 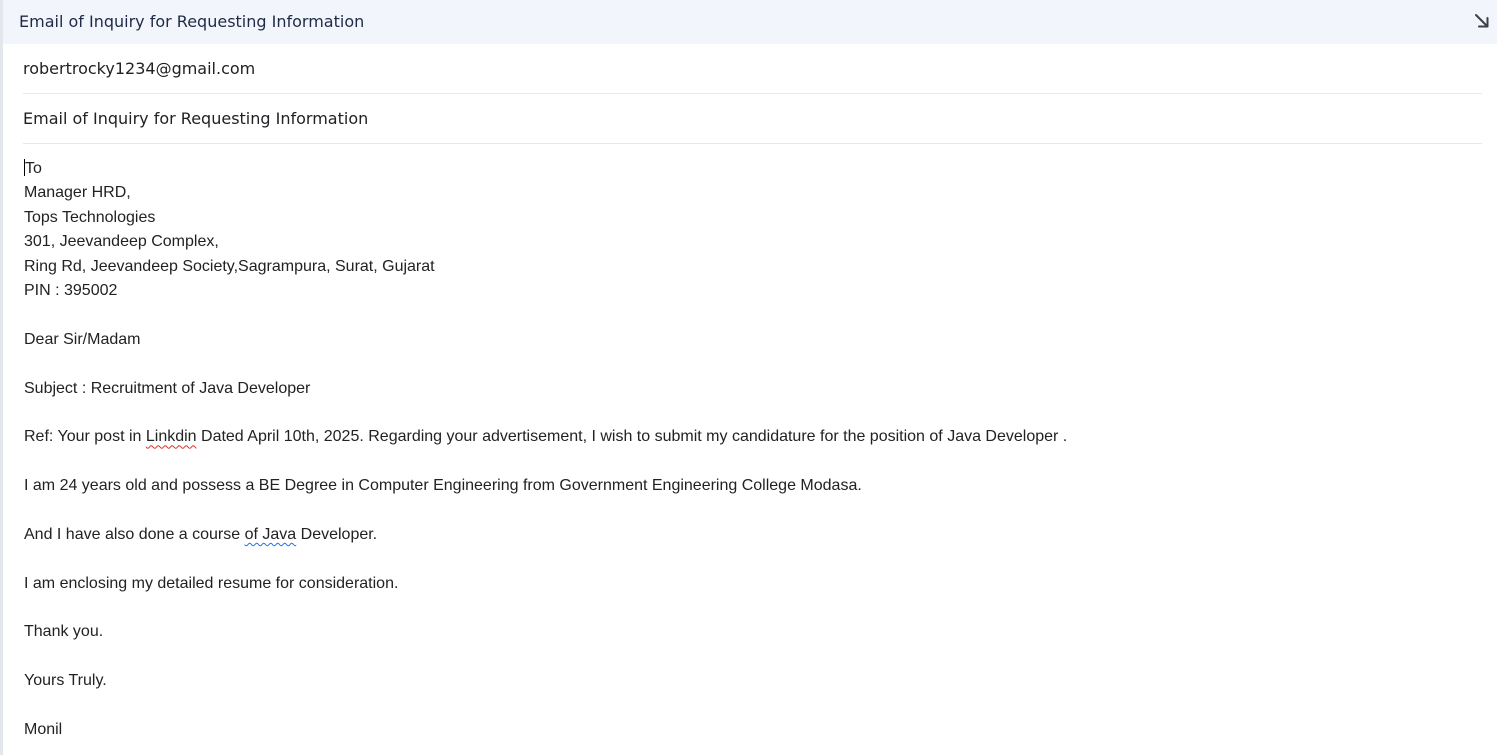 What do you see at coordinates (139, 68) in the screenshot?
I see `to-recipient: robertrocky1234@gmail.com` at bounding box center [139, 68].